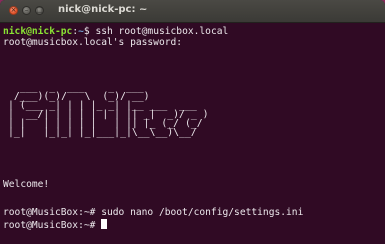 This screenshot has height=244, width=385. What do you see at coordinates (52, 225) in the screenshot?
I see `current-prompt: root@MusicBox:~#` at bounding box center [52, 225].